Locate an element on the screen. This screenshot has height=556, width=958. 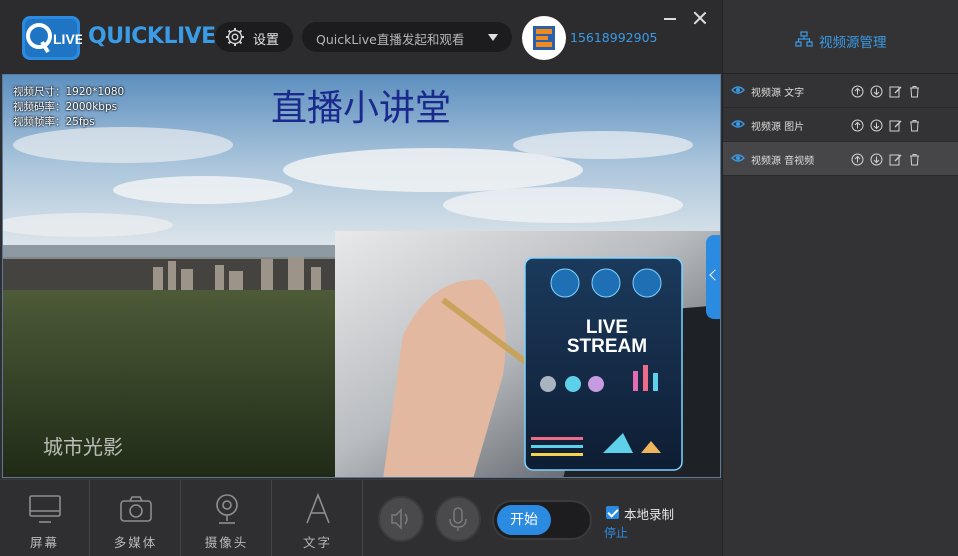
speaker-button is located at coordinates (401, 519).